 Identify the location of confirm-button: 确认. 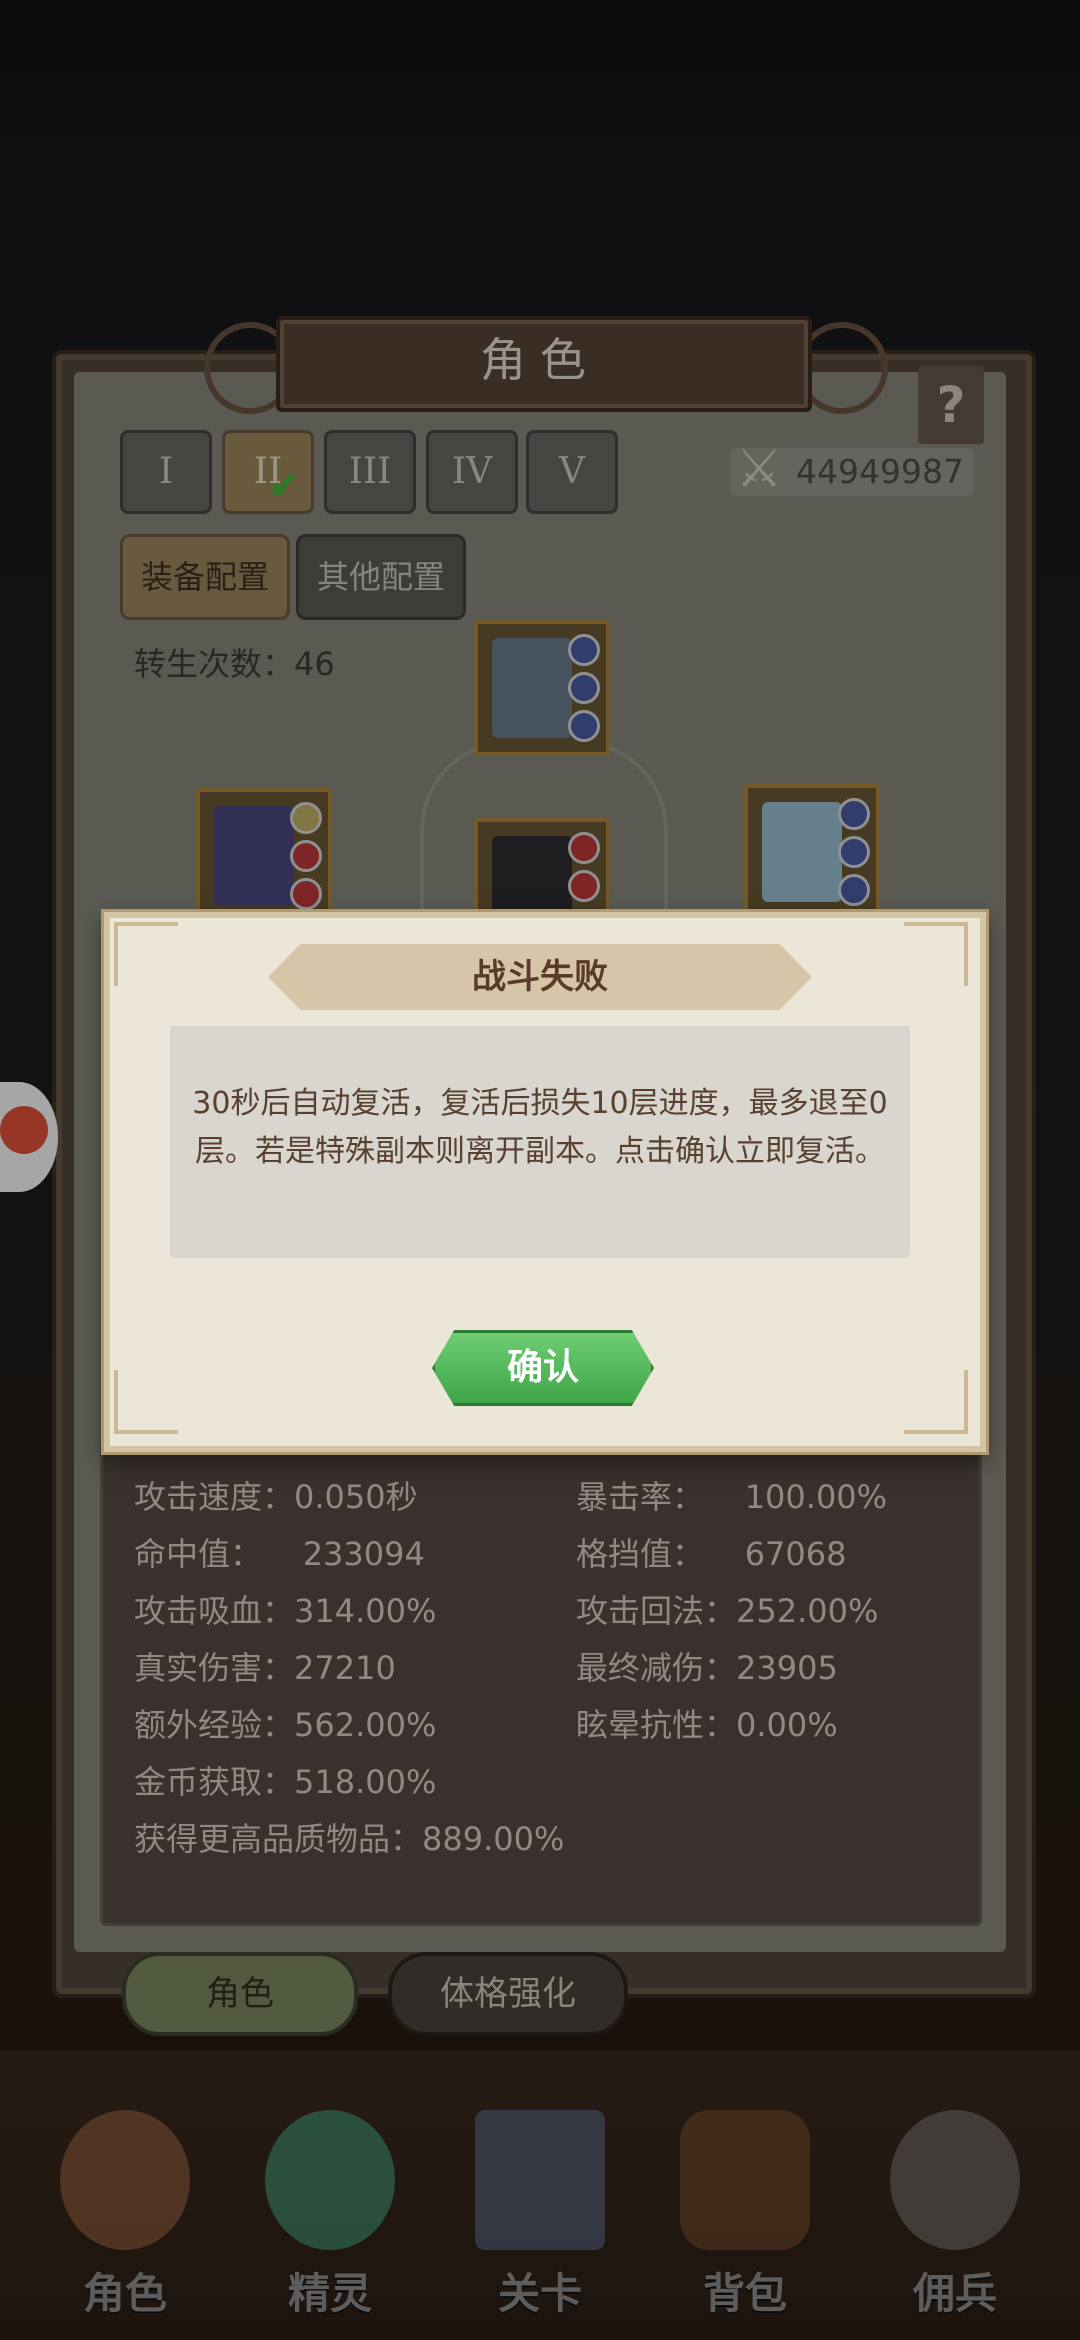
(543, 1368).